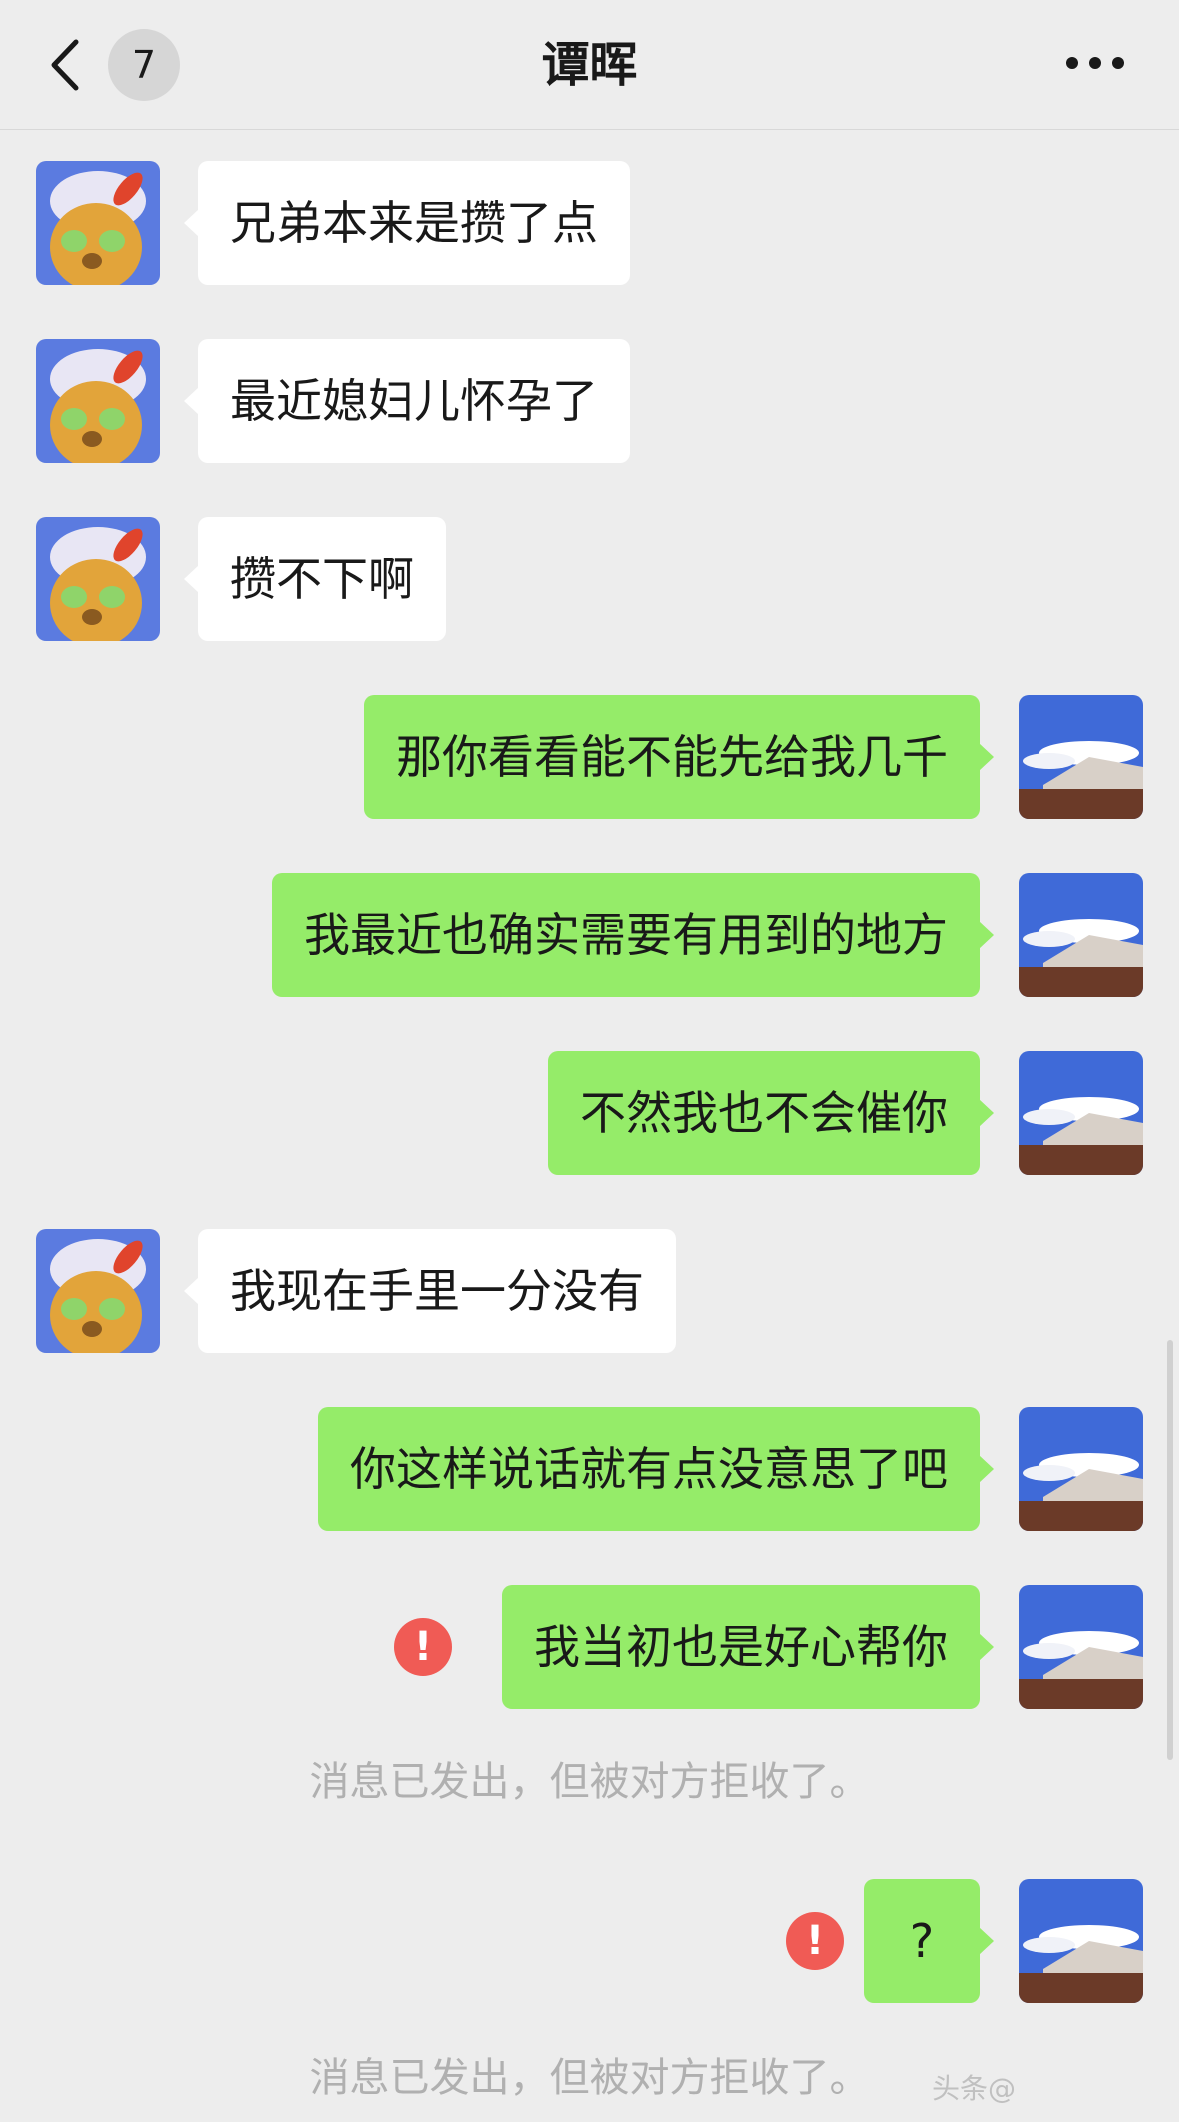 Image resolution: width=1179 pixels, height=2122 pixels. What do you see at coordinates (430, 1291) in the screenshot?
I see `message-bubble-incoming: 我现在手里一分没有` at bounding box center [430, 1291].